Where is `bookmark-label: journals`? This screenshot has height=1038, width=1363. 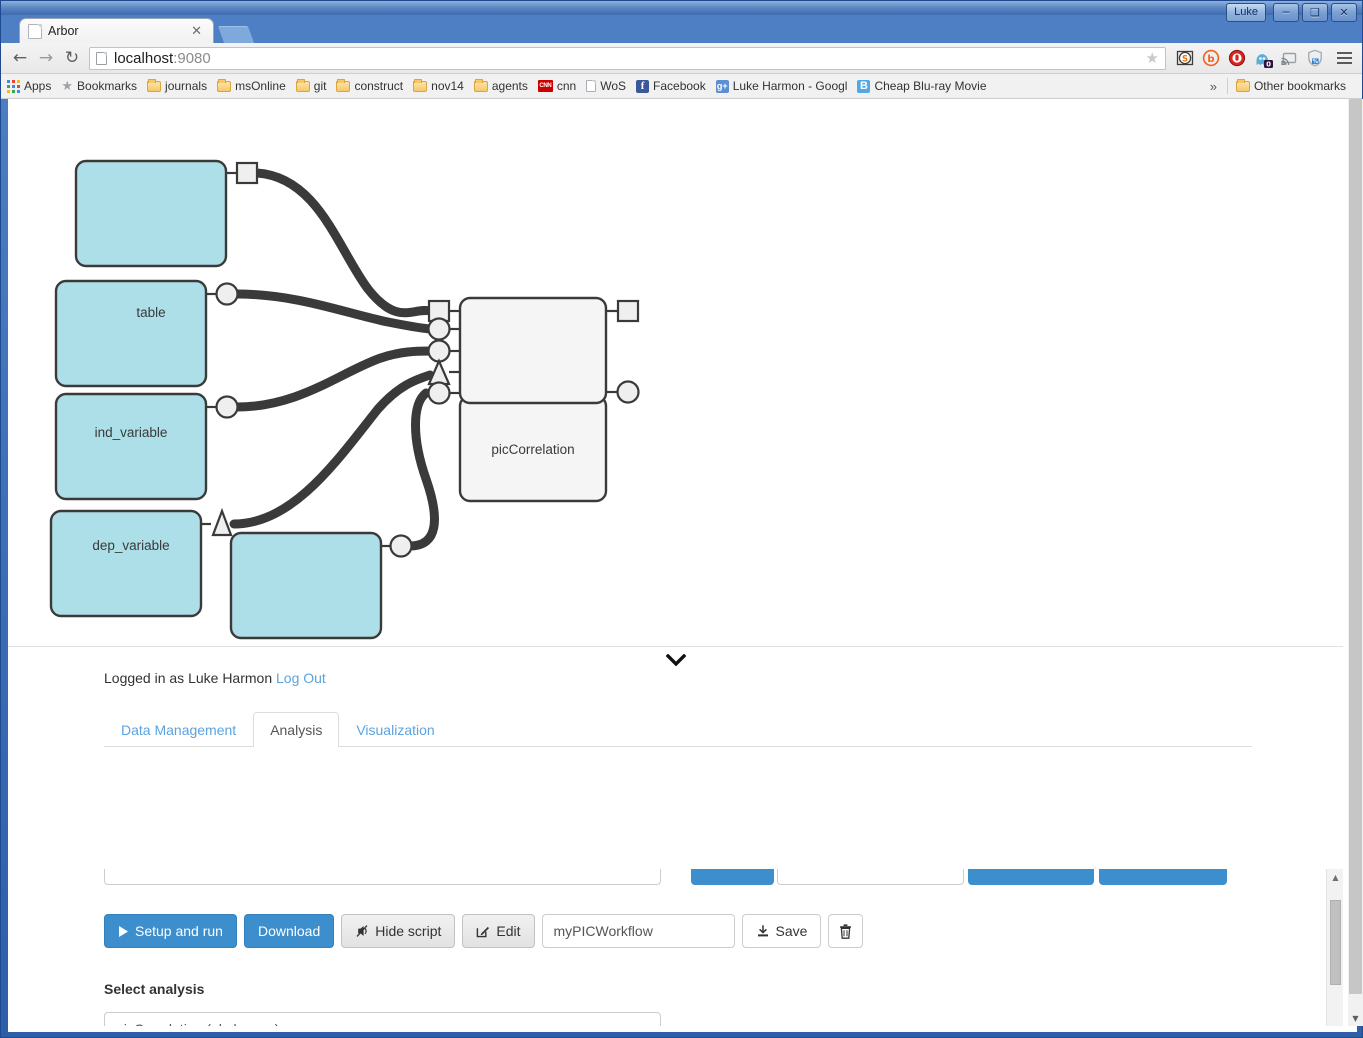
bookmark-label: journals is located at coordinates (186, 86).